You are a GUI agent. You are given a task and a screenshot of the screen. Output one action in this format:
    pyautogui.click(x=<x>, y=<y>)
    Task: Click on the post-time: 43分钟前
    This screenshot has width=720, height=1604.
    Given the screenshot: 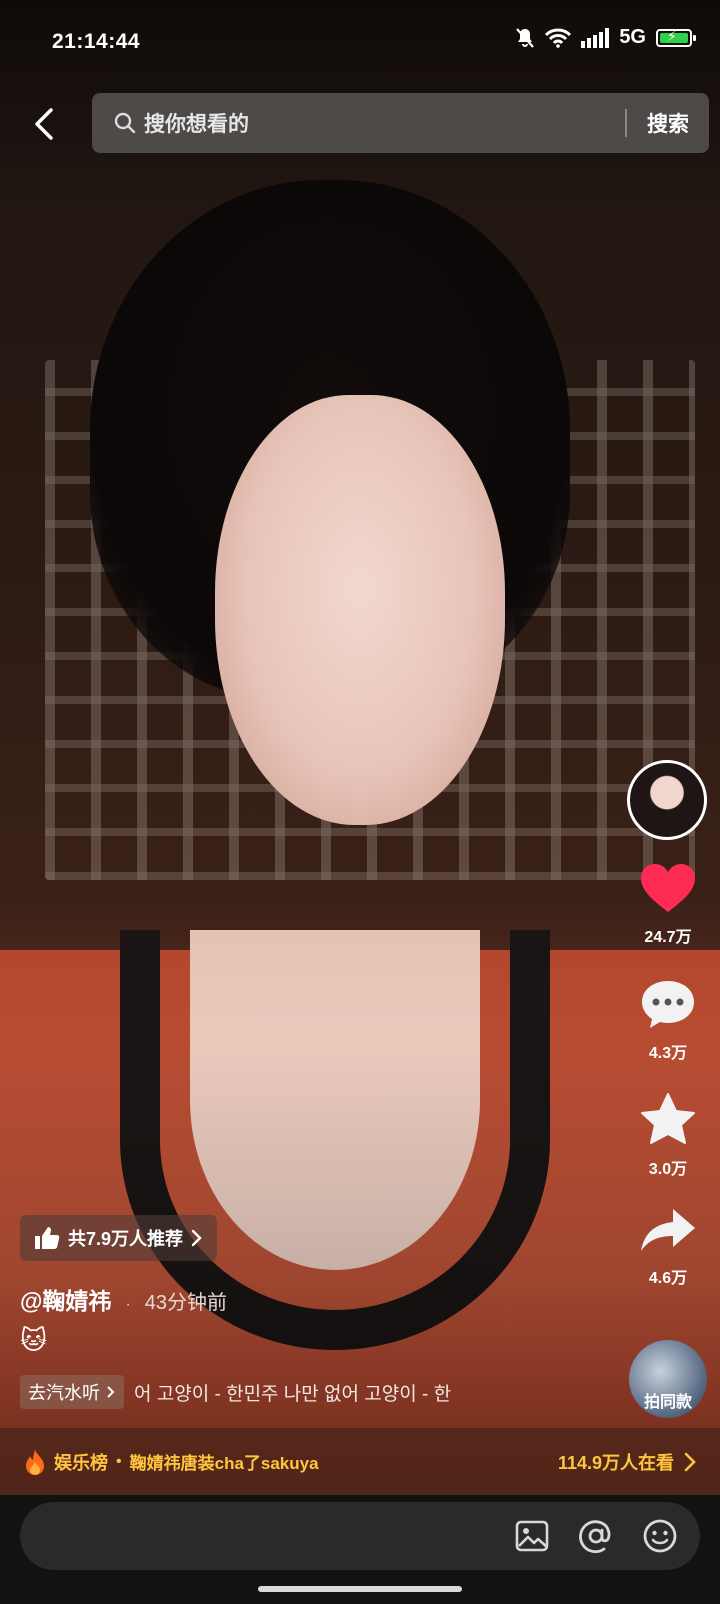 What is the action you would take?
    pyautogui.click(x=186, y=1303)
    